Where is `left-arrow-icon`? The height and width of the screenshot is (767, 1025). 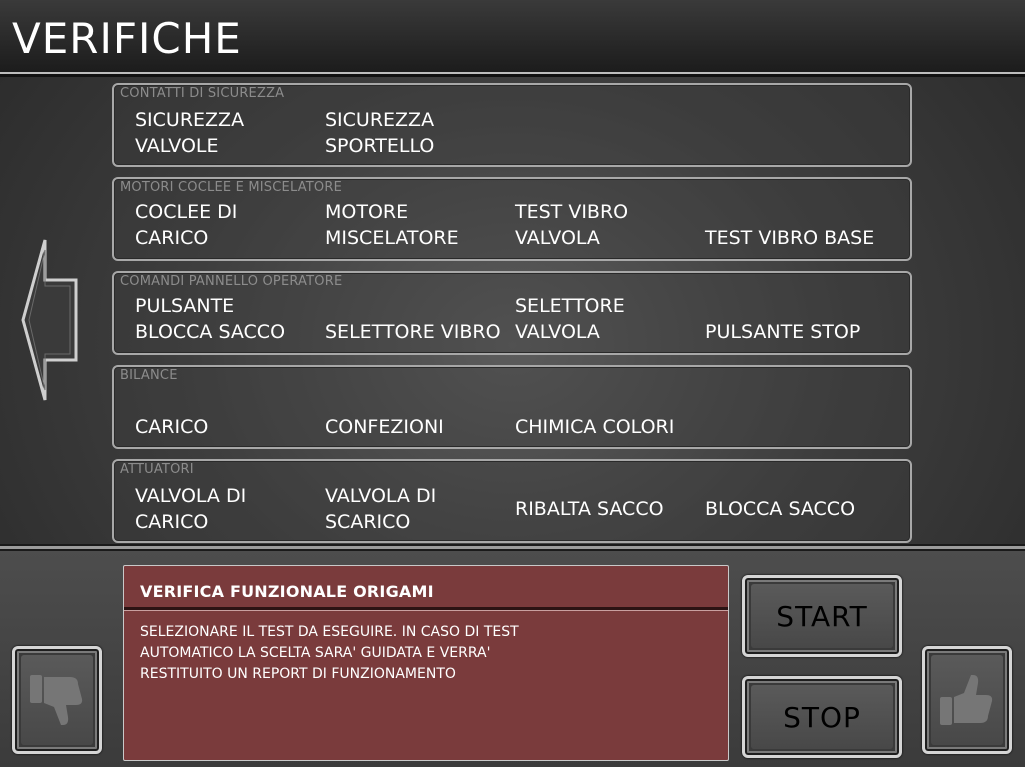 left-arrow-icon is located at coordinates (49, 320).